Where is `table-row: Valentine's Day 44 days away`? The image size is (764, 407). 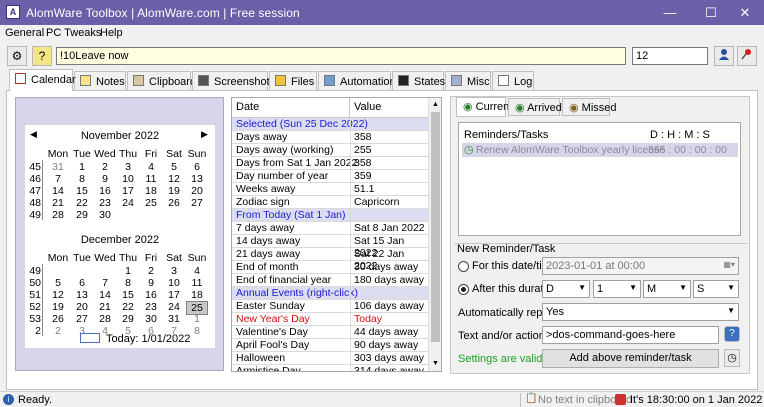 table-row: Valentine's Day 44 days away is located at coordinates (330, 332).